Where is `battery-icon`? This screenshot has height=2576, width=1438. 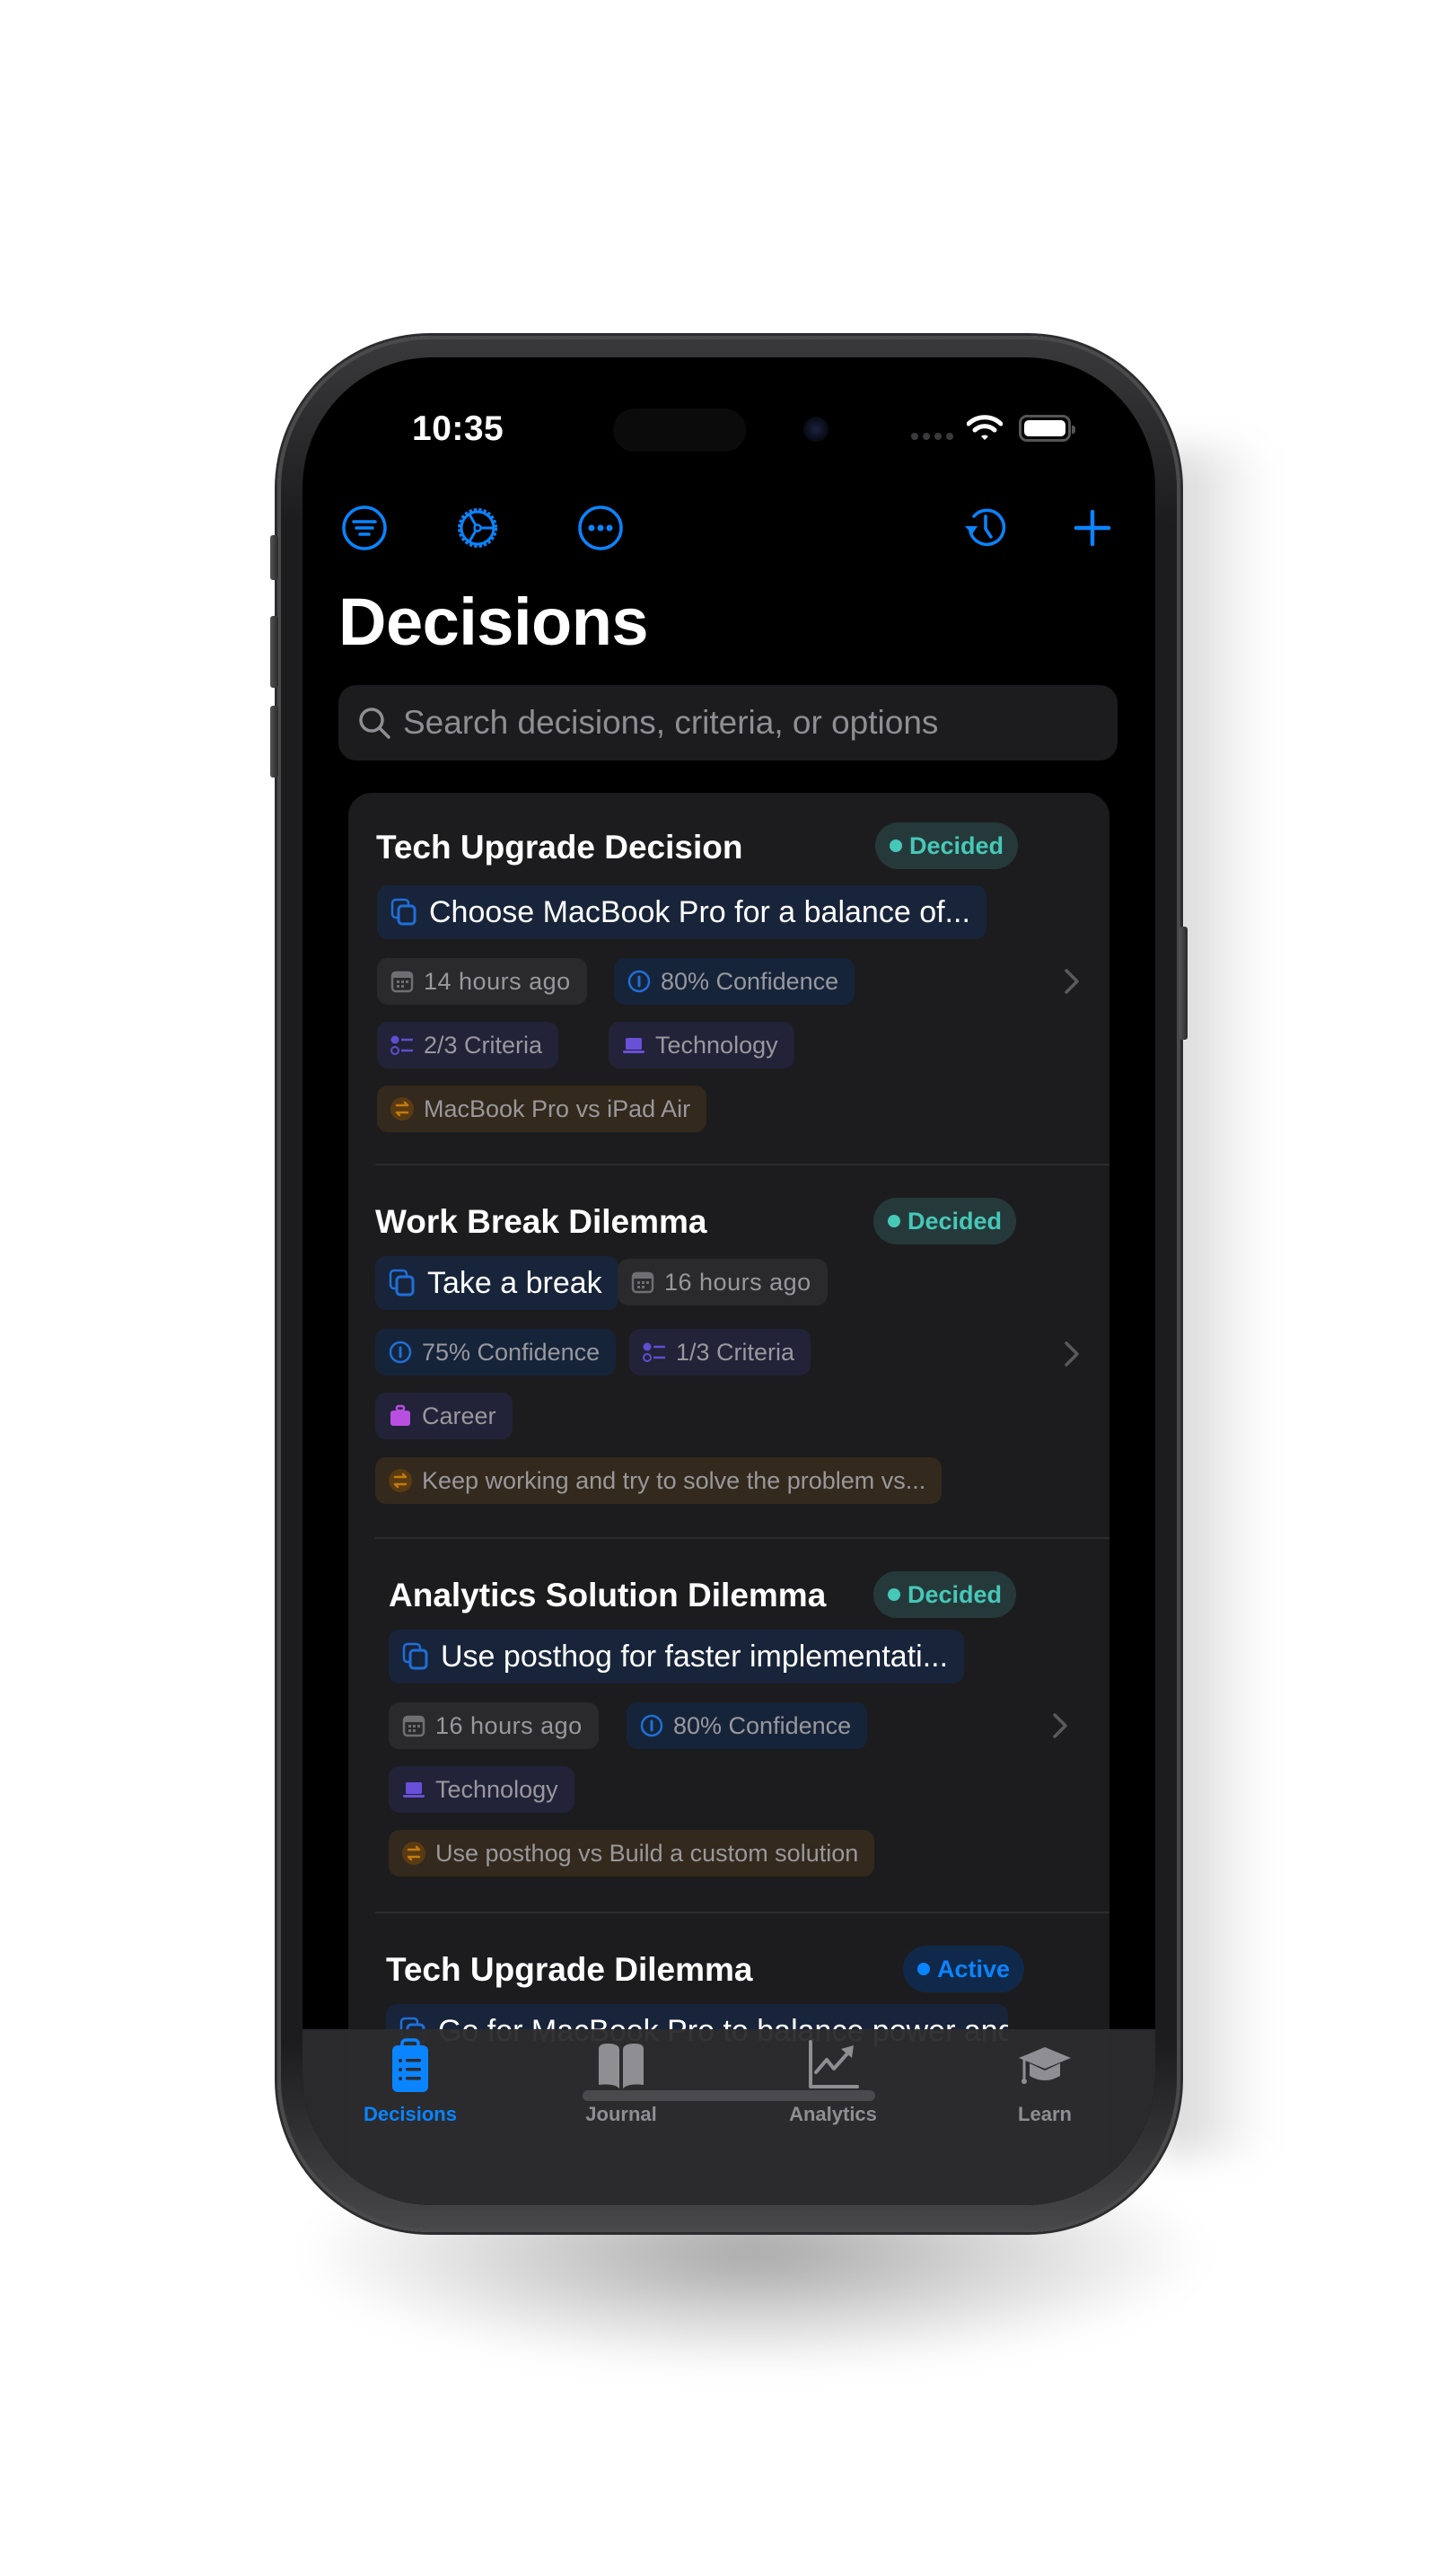 battery-icon is located at coordinates (1047, 428).